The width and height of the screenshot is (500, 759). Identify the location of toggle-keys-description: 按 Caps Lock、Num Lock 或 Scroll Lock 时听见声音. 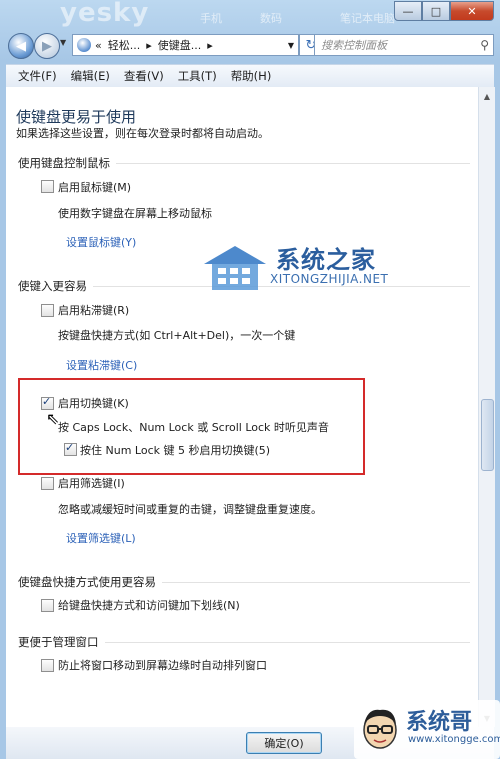
(193, 427).